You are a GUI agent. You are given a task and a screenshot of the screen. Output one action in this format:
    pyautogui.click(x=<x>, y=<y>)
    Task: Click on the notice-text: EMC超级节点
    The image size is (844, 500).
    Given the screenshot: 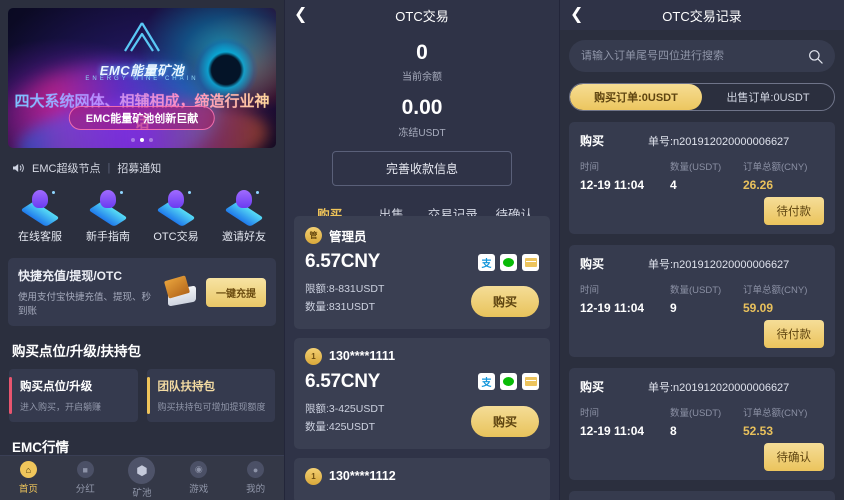 What is the action you would take?
    pyautogui.click(x=66, y=169)
    